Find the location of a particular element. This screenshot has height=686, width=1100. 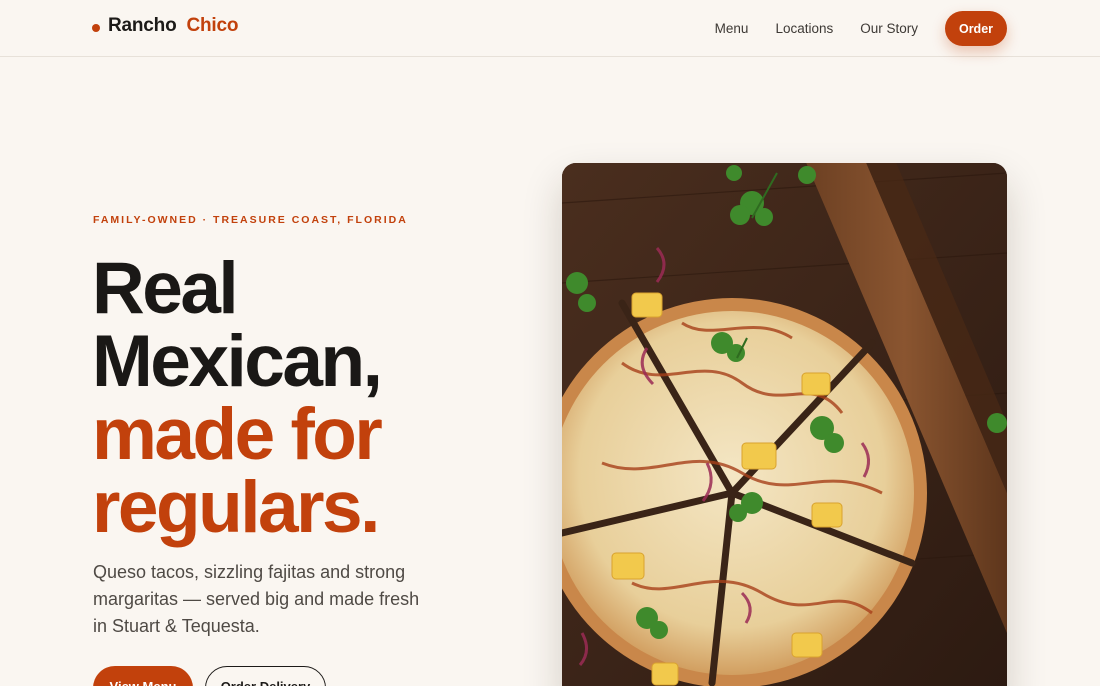

hero-headline: Real Mexican, made for regulars. is located at coordinates (237, 398).